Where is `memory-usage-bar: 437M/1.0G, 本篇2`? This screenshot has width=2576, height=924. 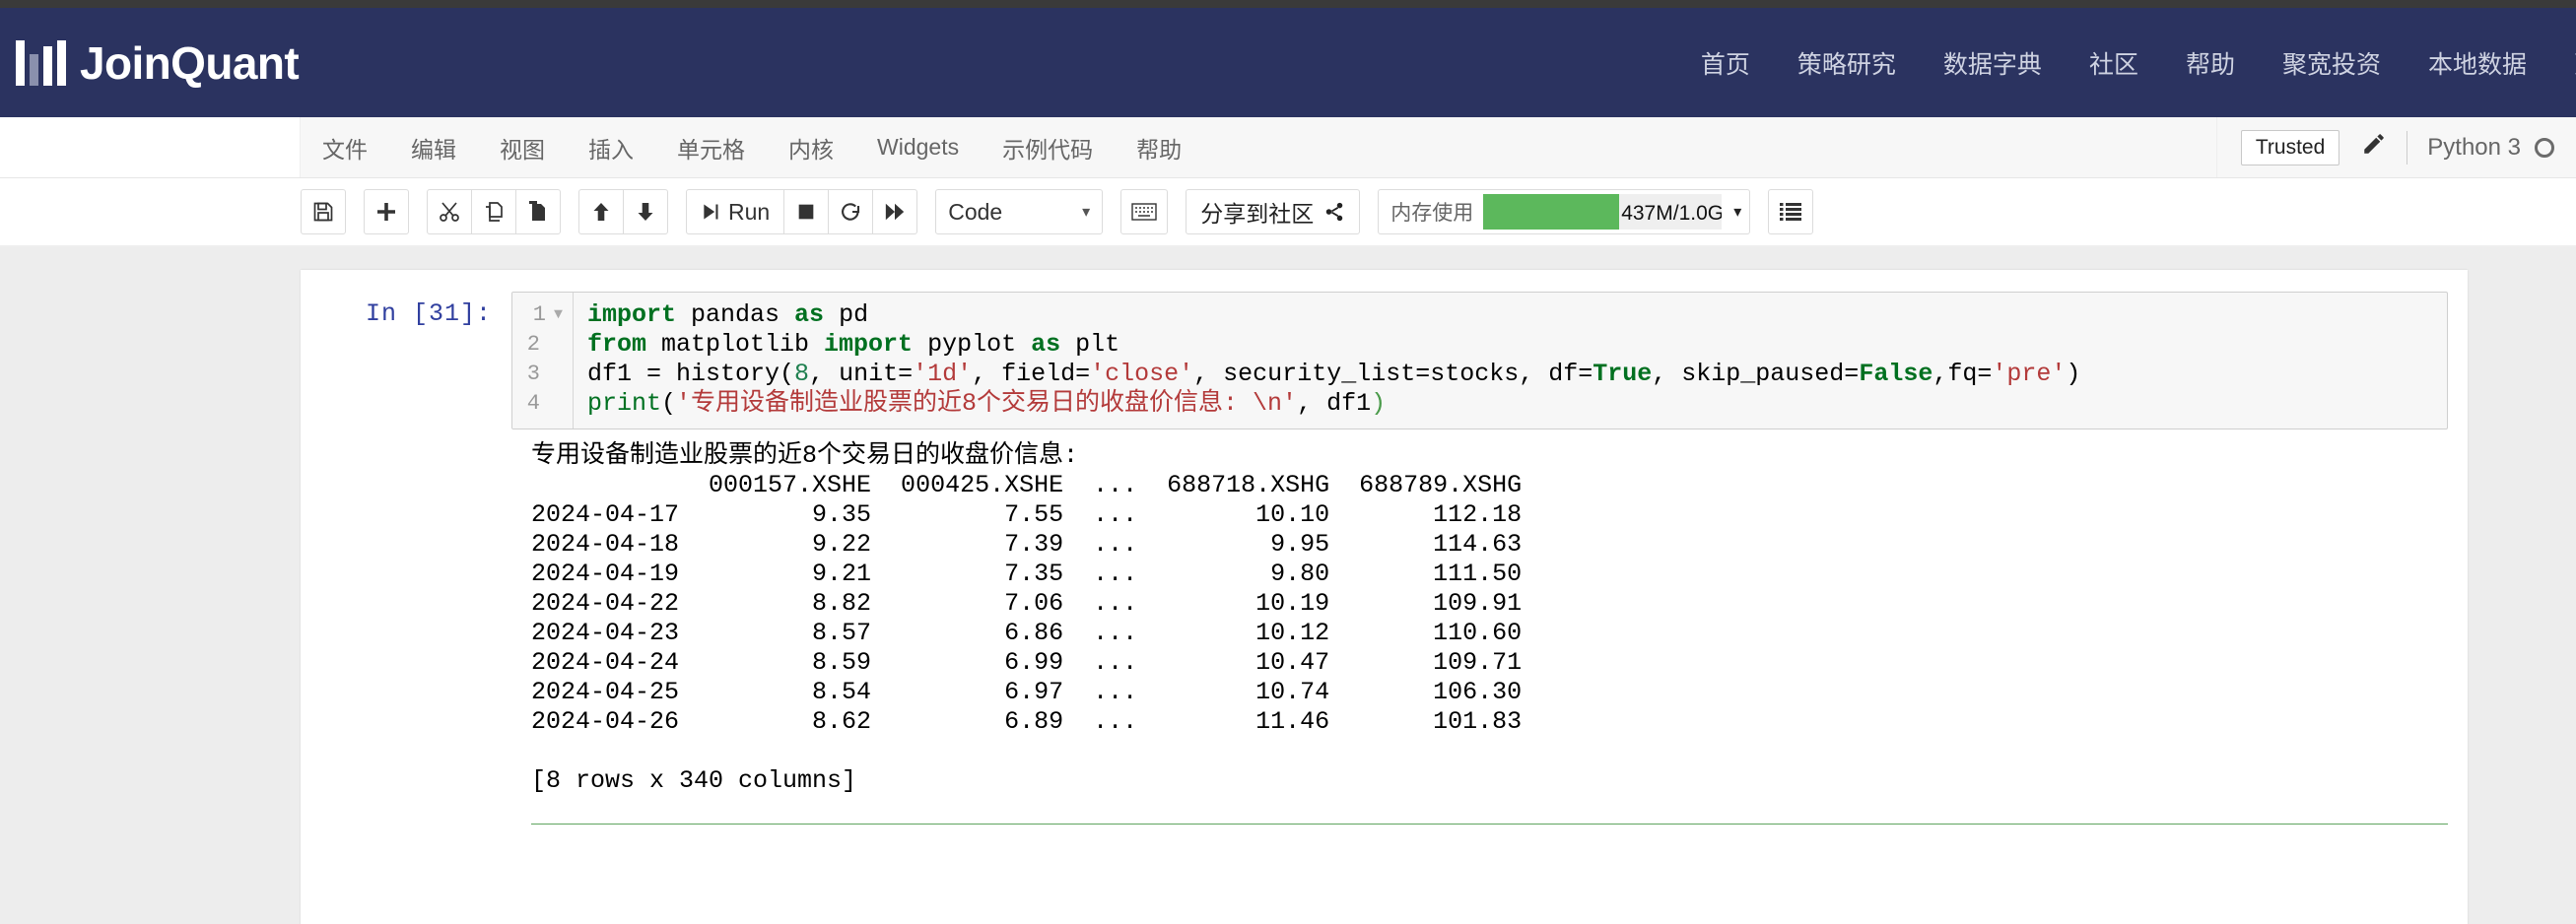
memory-usage-bar: 437M/1.0G, 本篇2 is located at coordinates (1603, 212).